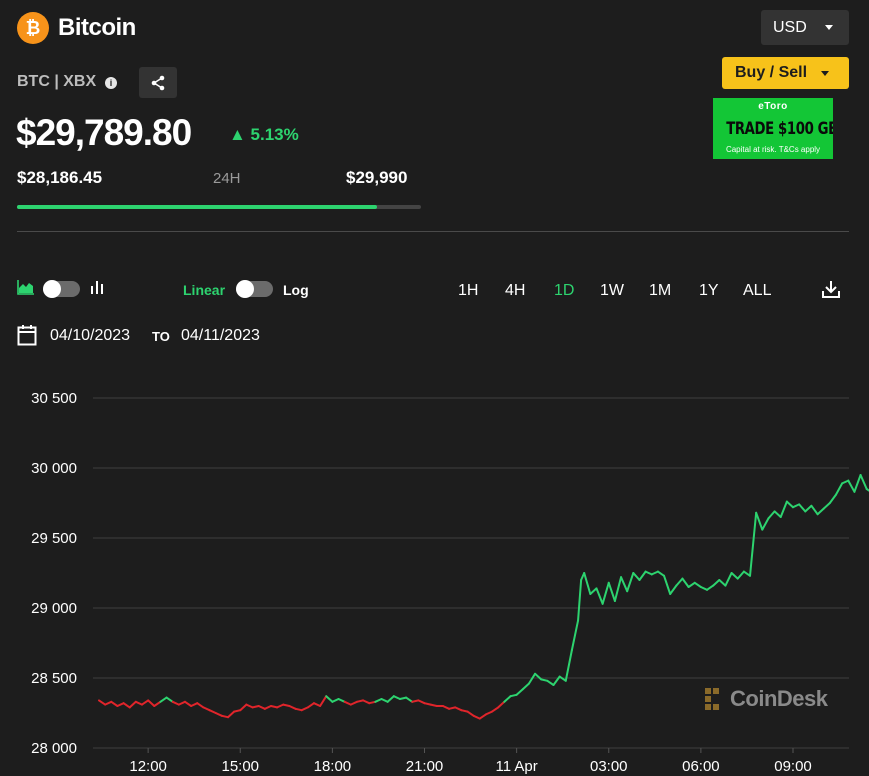  What do you see at coordinates (61, 289) in the screenshot?
I see `chart-type-toggle` at bounding box center [61, 289].